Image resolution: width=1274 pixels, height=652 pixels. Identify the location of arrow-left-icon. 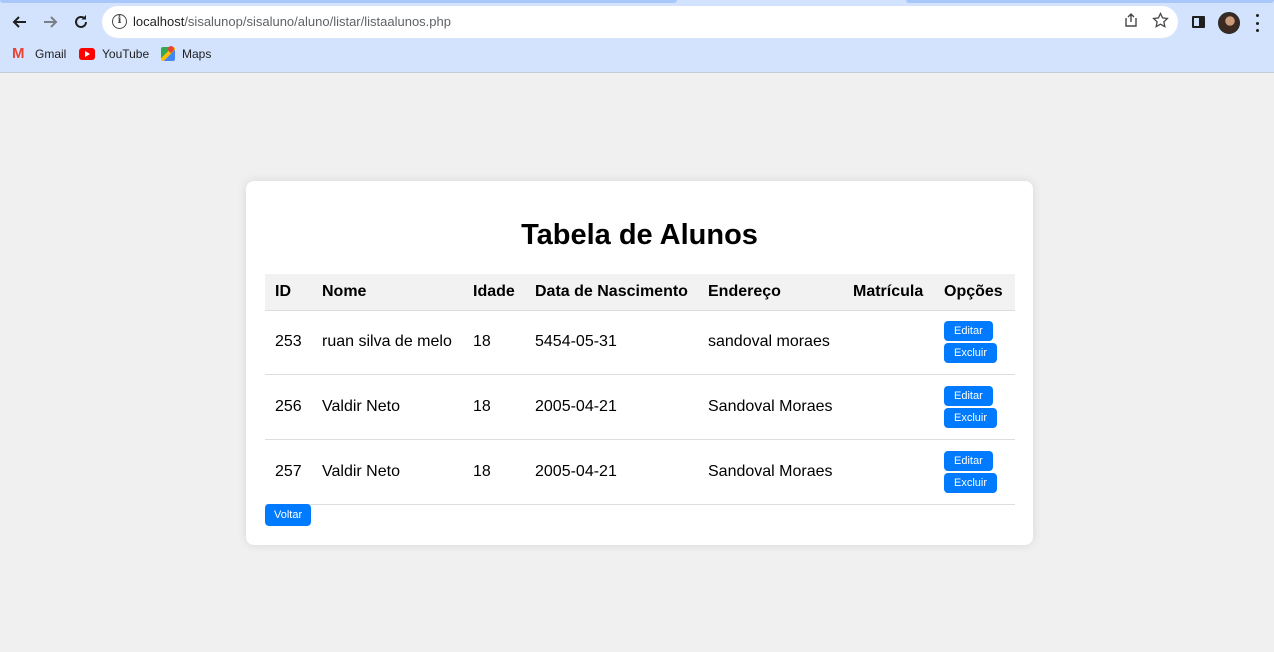
(19, 22).